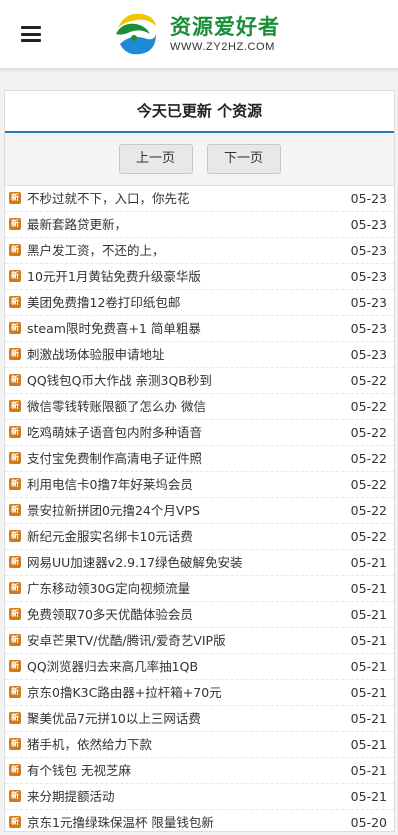 The height and width of the screenshot is (835, 398). What do you see at coordinates (225, 26) in the screenshot?
I see `logo-title: 资源爱好者` at bounding box center [225, 26].